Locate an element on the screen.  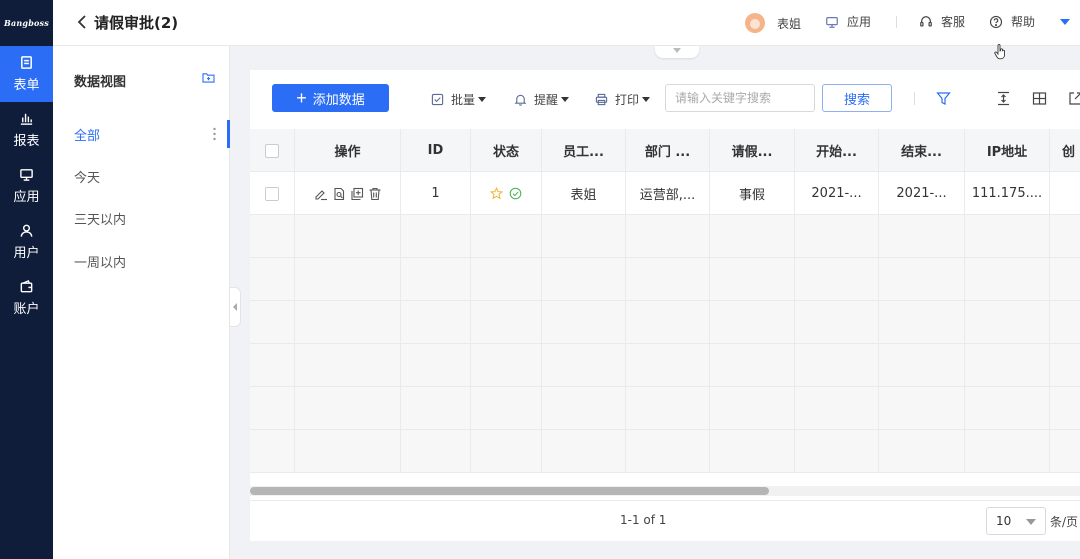
leave-type-cell: 事假 is located at coordinates (752, 193).